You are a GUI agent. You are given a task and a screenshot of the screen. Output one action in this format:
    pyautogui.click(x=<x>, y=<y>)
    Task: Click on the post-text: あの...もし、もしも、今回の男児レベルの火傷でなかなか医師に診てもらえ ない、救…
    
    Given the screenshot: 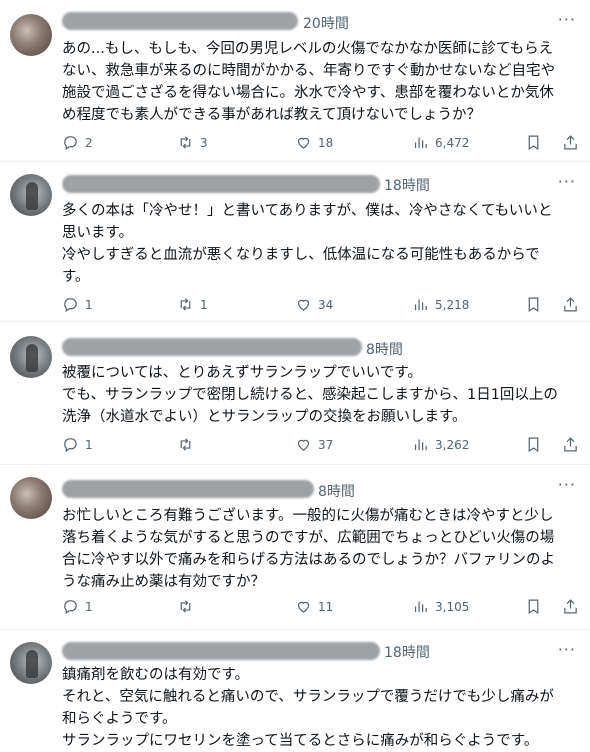 What is the action you would take?
    pyautogui.click(x=308, y=82)
    